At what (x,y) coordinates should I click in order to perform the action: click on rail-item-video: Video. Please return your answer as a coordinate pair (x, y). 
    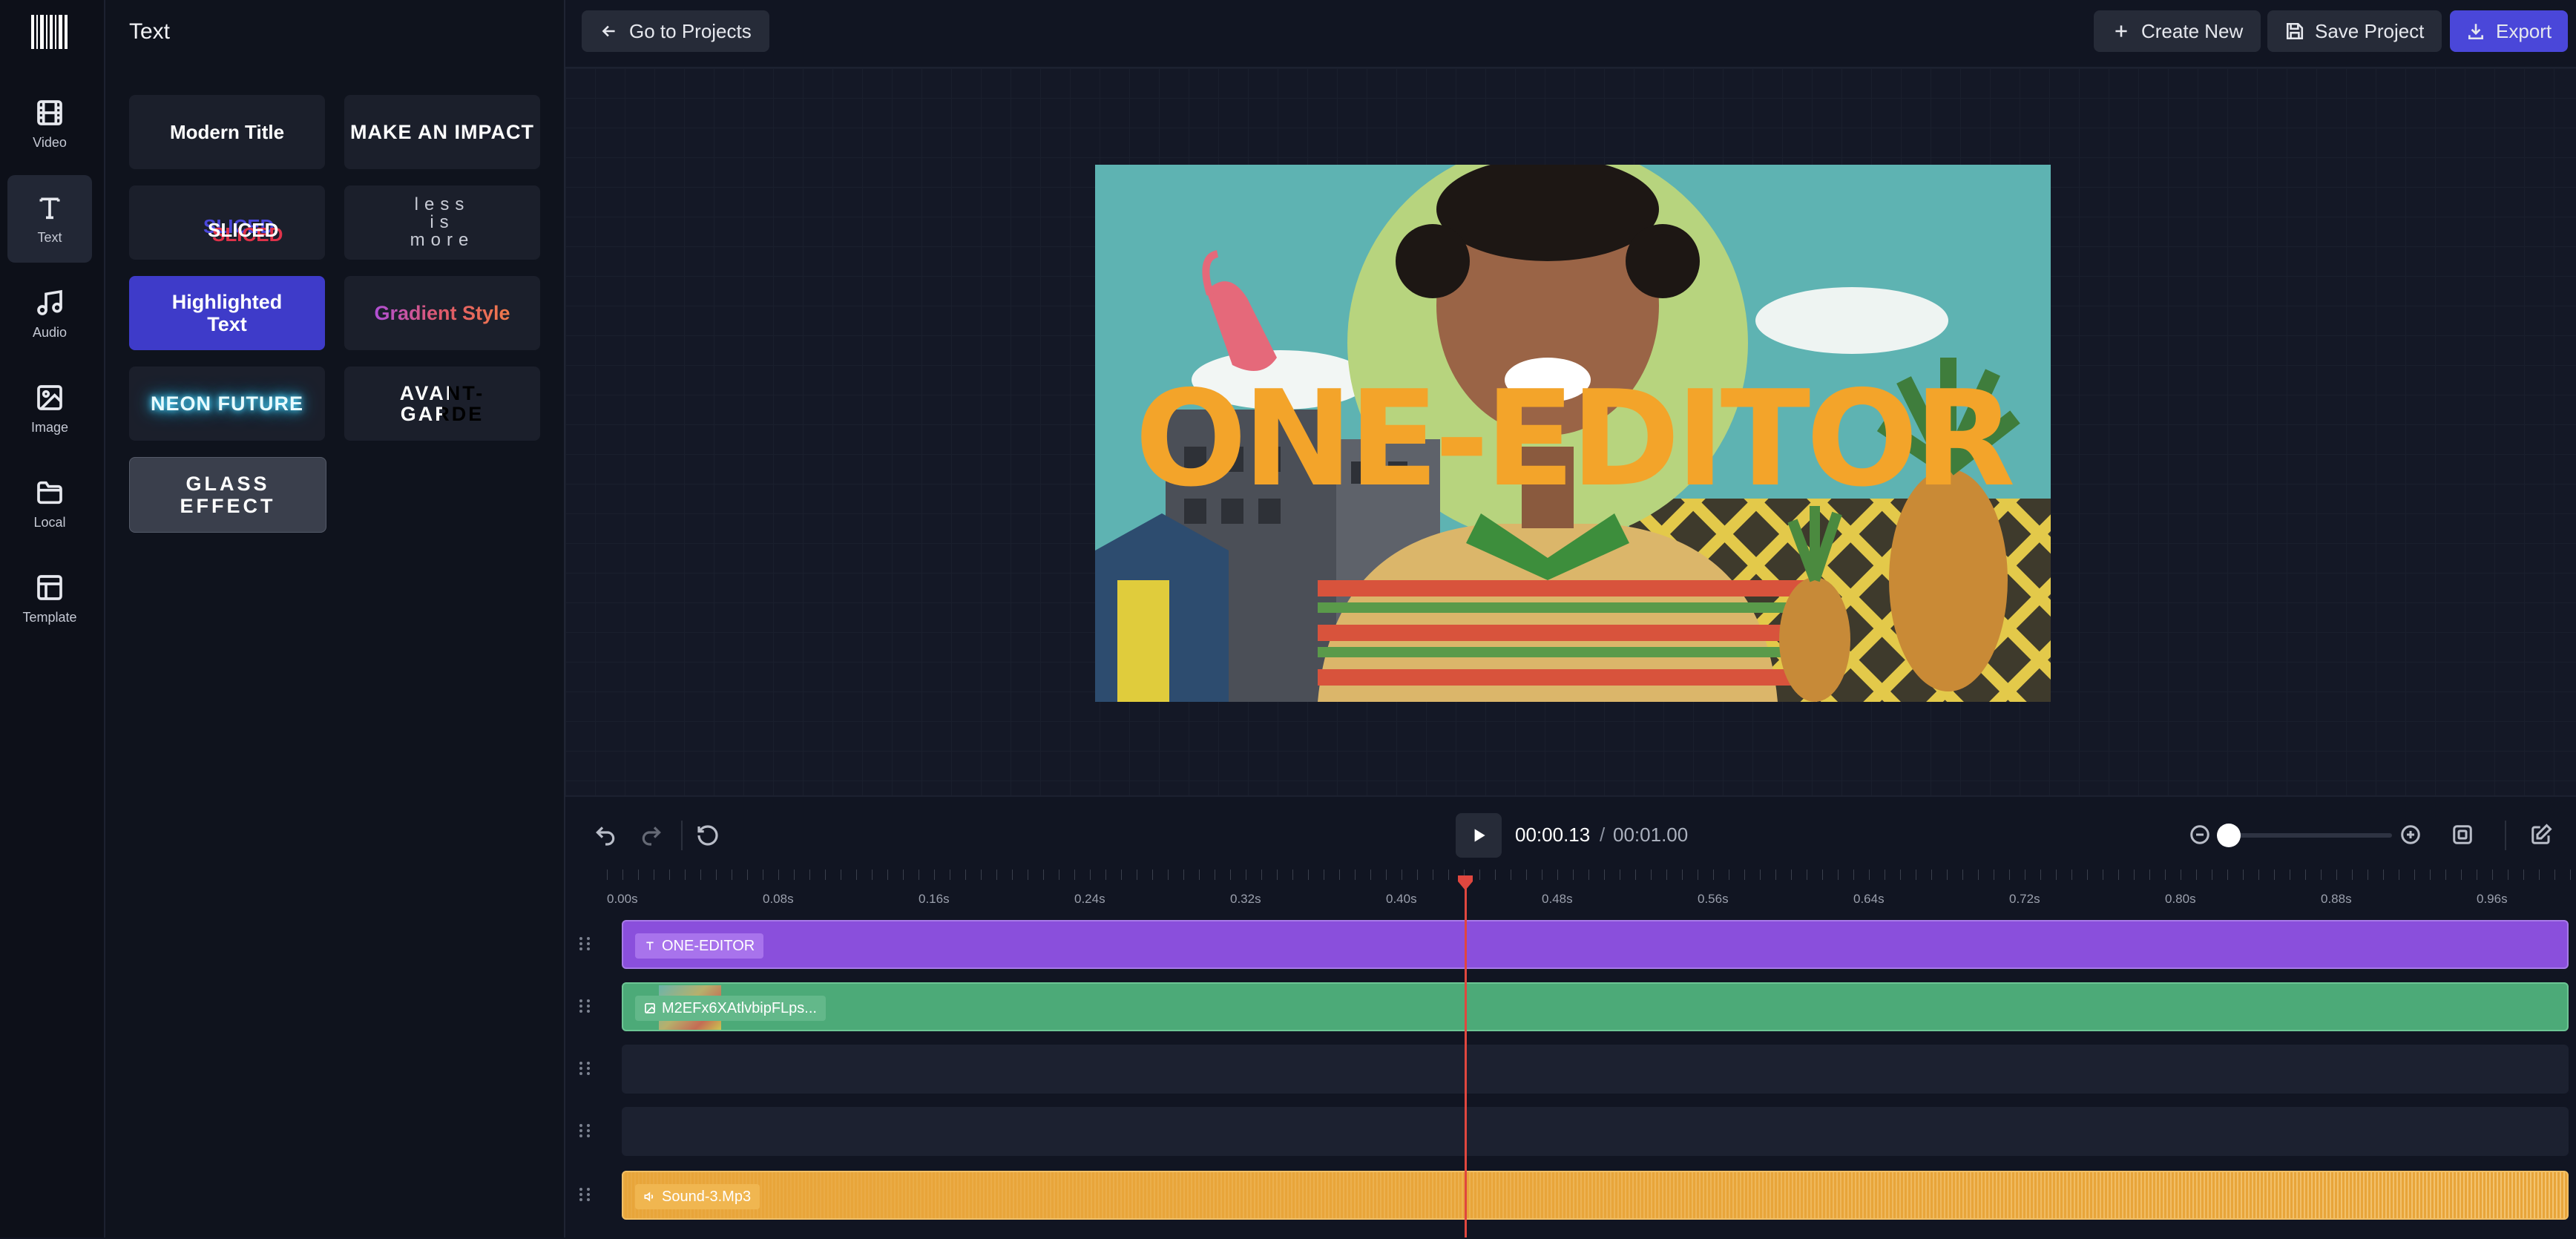
    Looking at the image, I should click on (49, 124).